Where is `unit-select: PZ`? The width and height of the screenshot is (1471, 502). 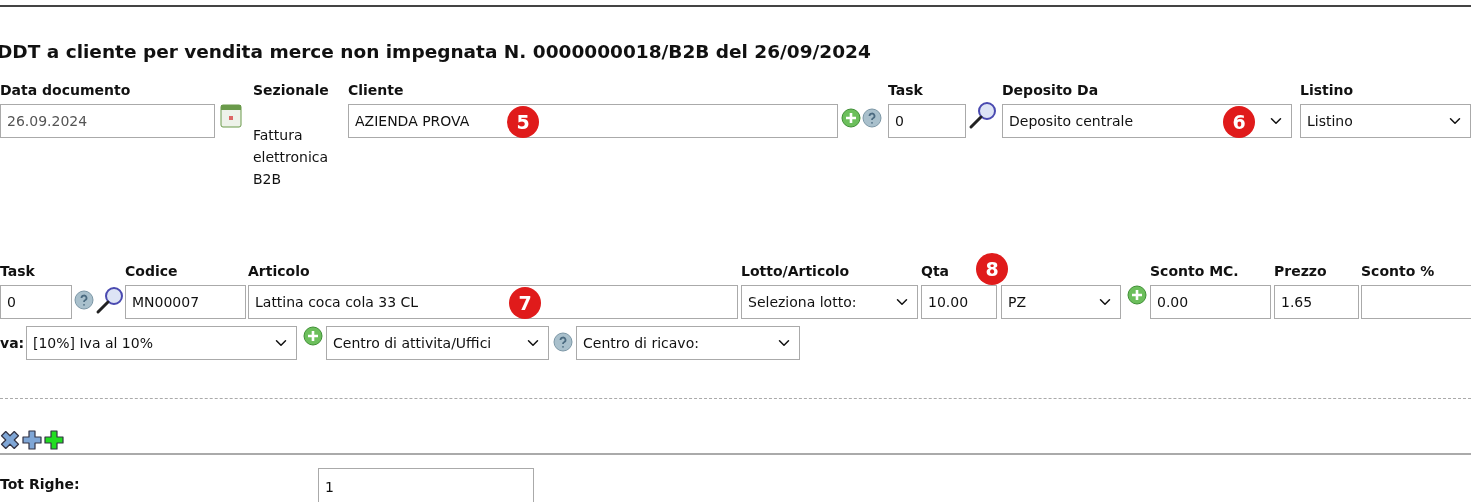 unit-select: PZ is located at coordinates (1061, 302).